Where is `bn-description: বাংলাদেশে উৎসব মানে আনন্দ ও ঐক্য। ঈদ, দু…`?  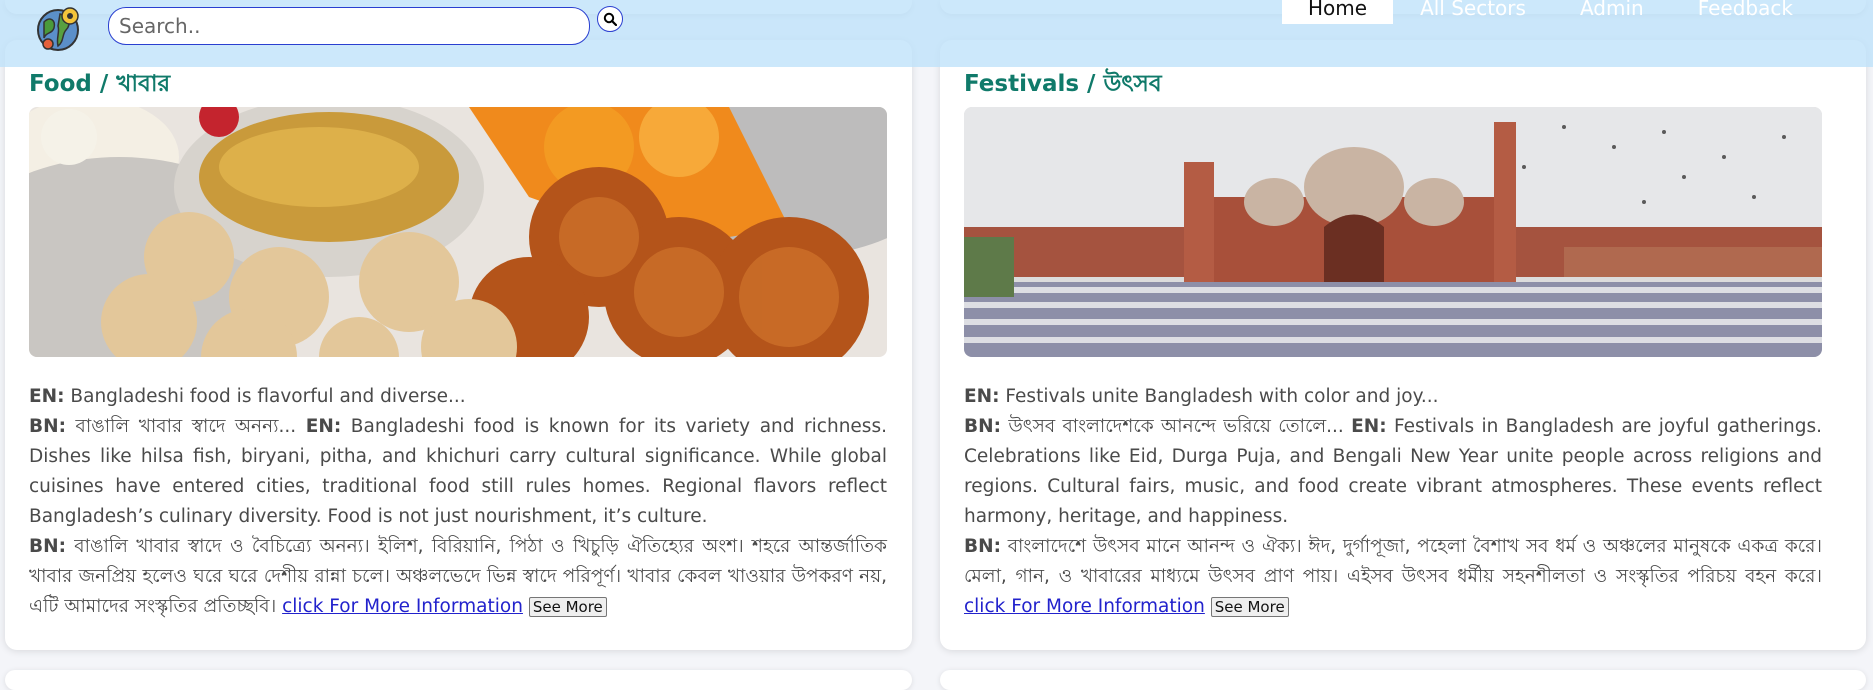
bn-description: বাংলাদেশে উৎসব মানে আনন্দ ও ঐক্য। ঈদ, দু… is located at coordinates (1393, 561).